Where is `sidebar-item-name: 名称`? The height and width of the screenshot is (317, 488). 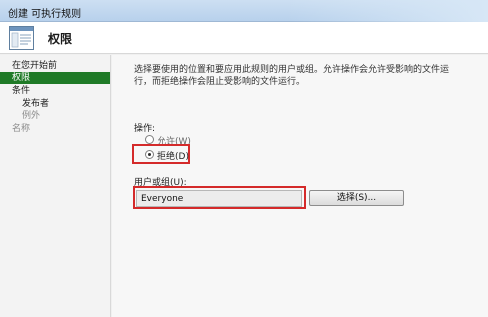
sidebar-item-name: 名称 is located at coordinates (55, 129).